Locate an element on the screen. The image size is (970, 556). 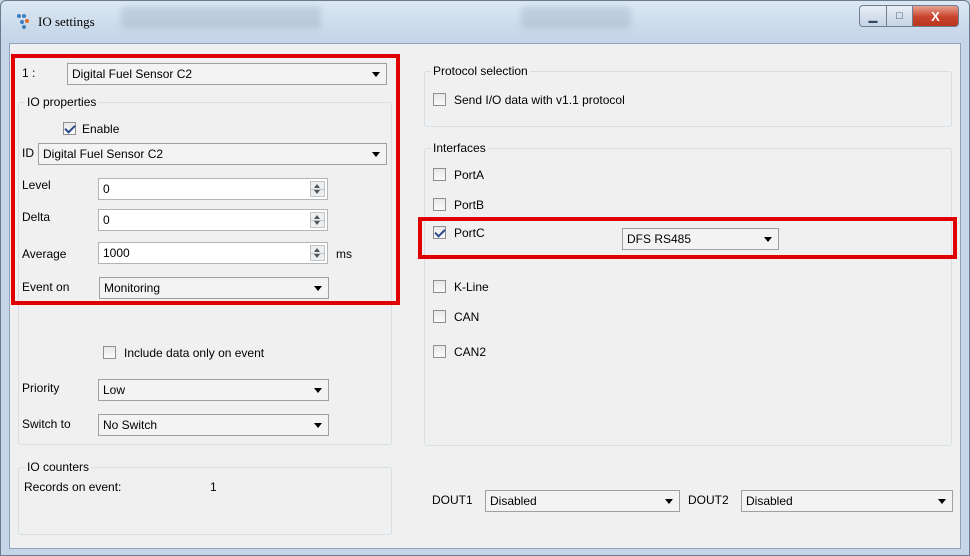
interfaces-title: Interfaces is located at coordinates (459, 148).